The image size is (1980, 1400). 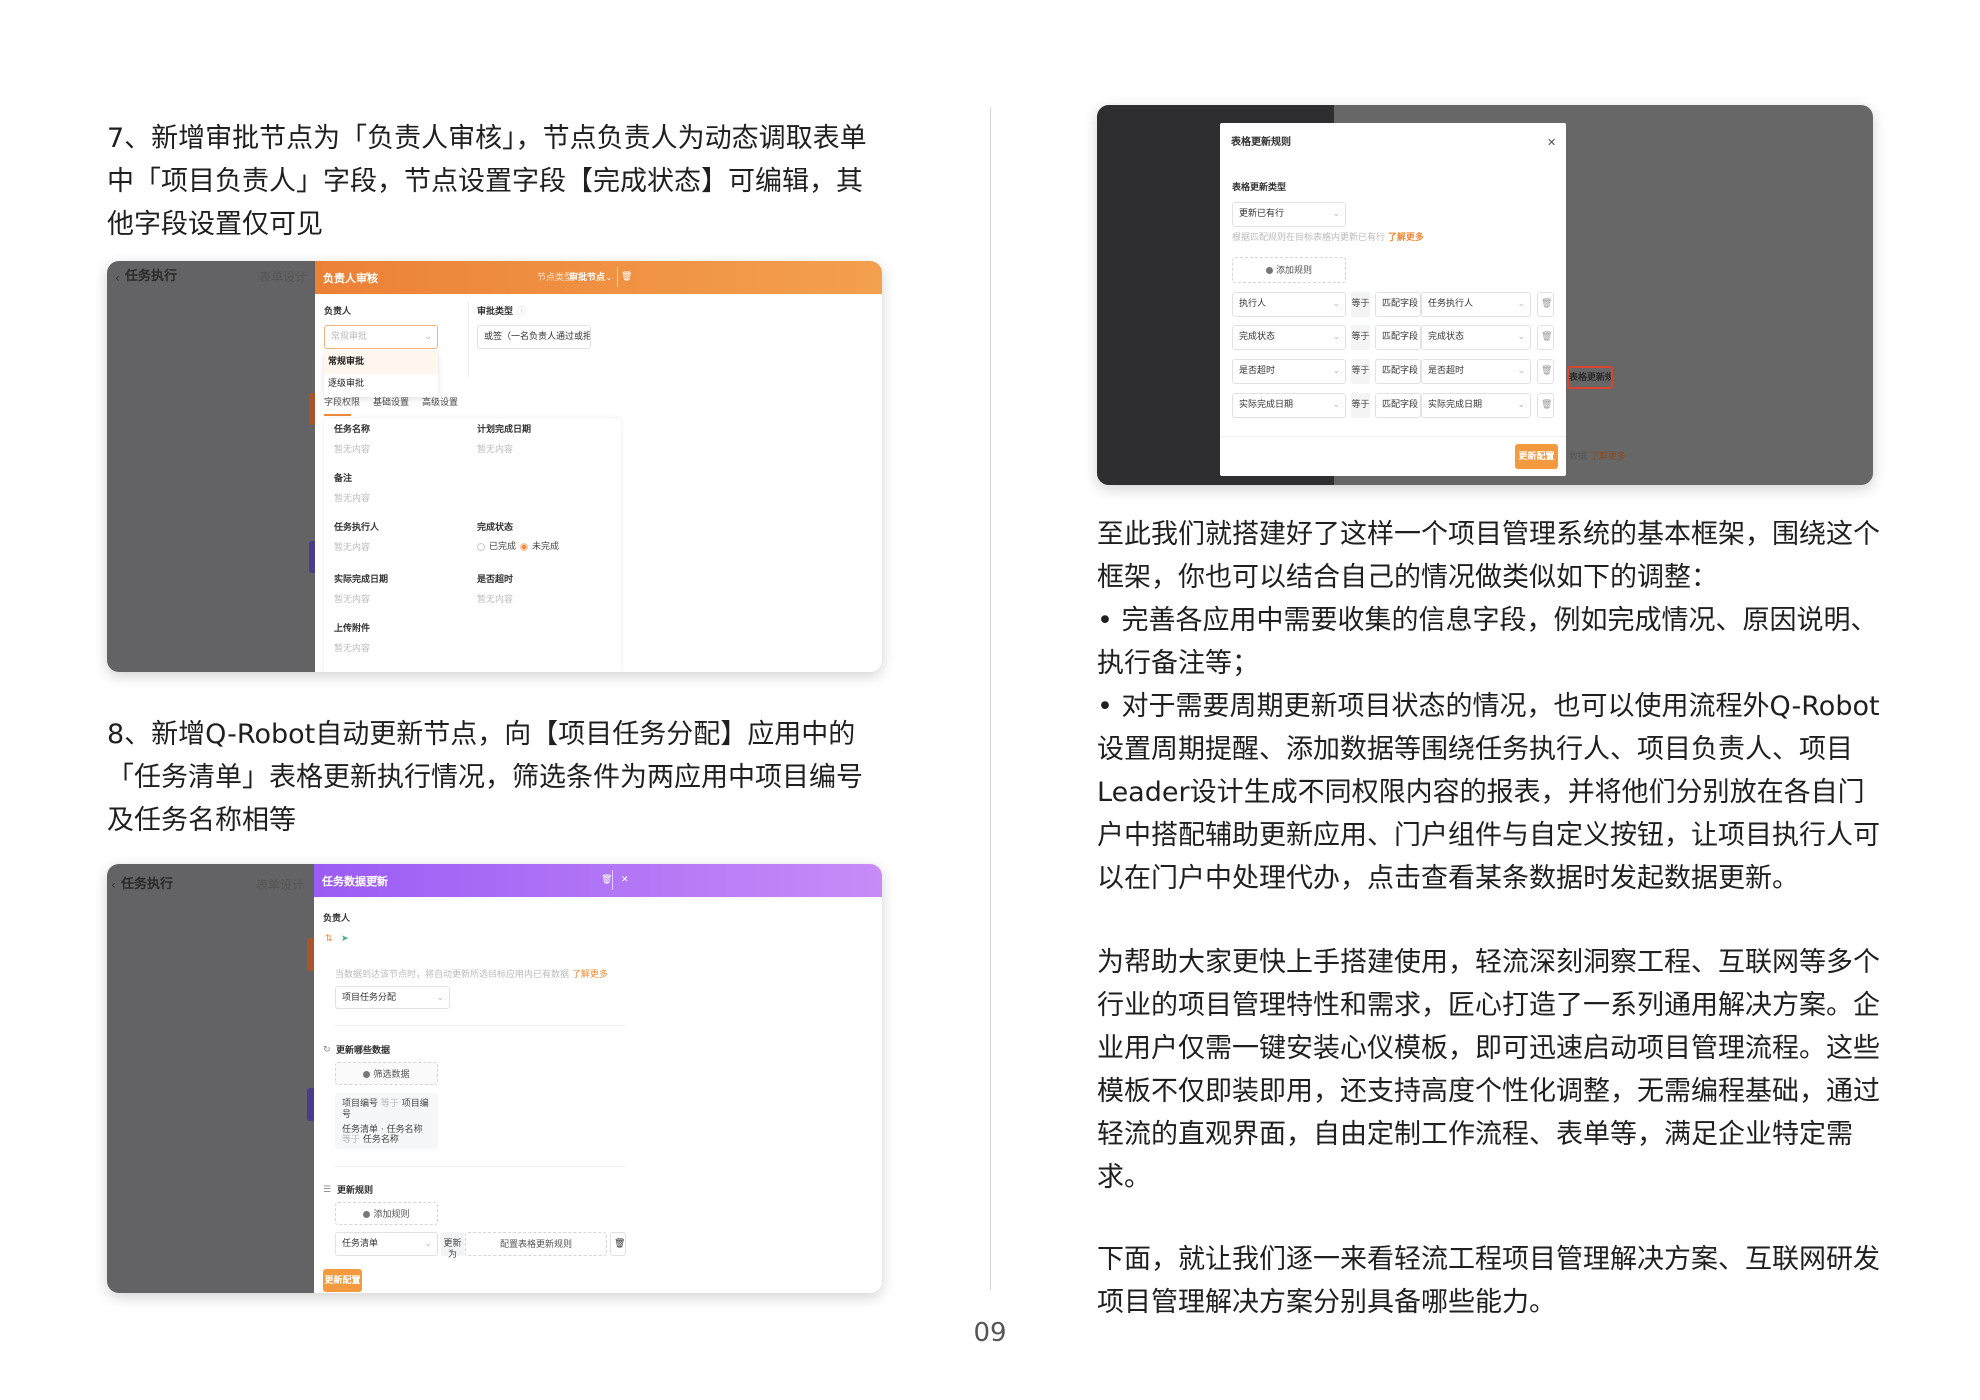 What do you see at coordinates (587, 278) in the screenshot?
I see `node-kind-dropdown: 审批节点` at bounding box center [587, 278].